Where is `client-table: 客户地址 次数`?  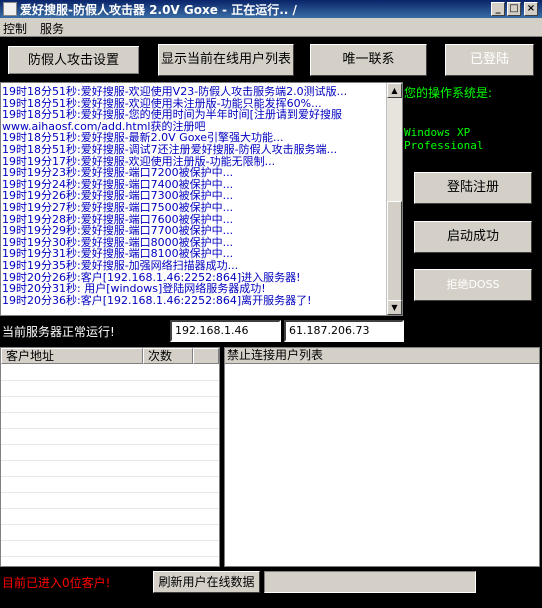 client-table: 客户地址 次数 is located at coordinates (110, 457).